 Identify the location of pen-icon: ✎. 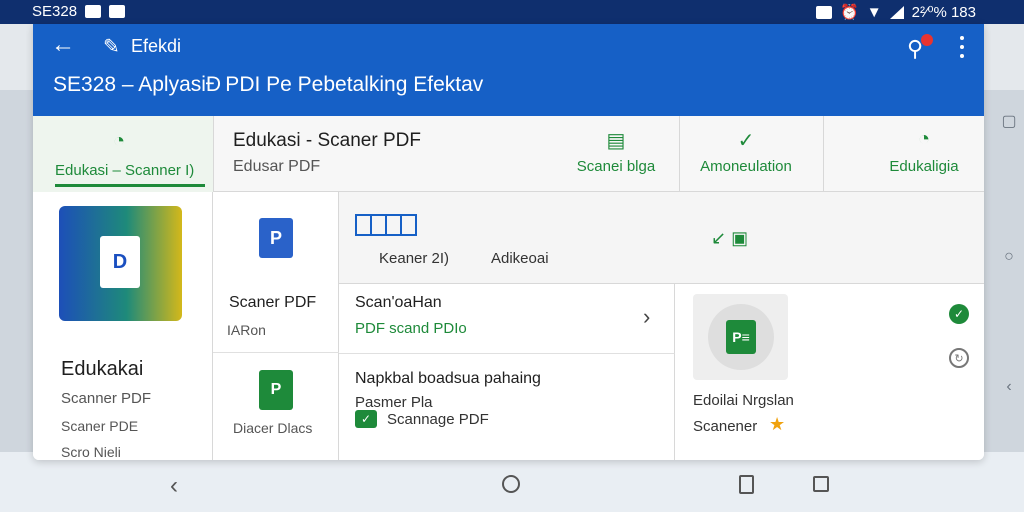
(111, 47).